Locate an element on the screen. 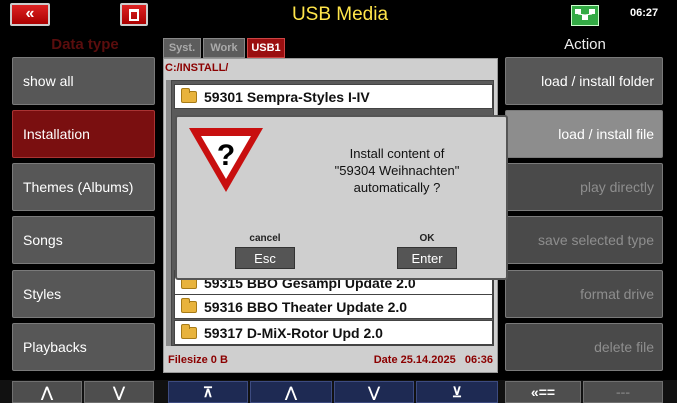 This screenshot has width=677, height=403. status-bar: Filesize 0 B Date 25.14.2025 06:36 is located at coordinates (330, 360).